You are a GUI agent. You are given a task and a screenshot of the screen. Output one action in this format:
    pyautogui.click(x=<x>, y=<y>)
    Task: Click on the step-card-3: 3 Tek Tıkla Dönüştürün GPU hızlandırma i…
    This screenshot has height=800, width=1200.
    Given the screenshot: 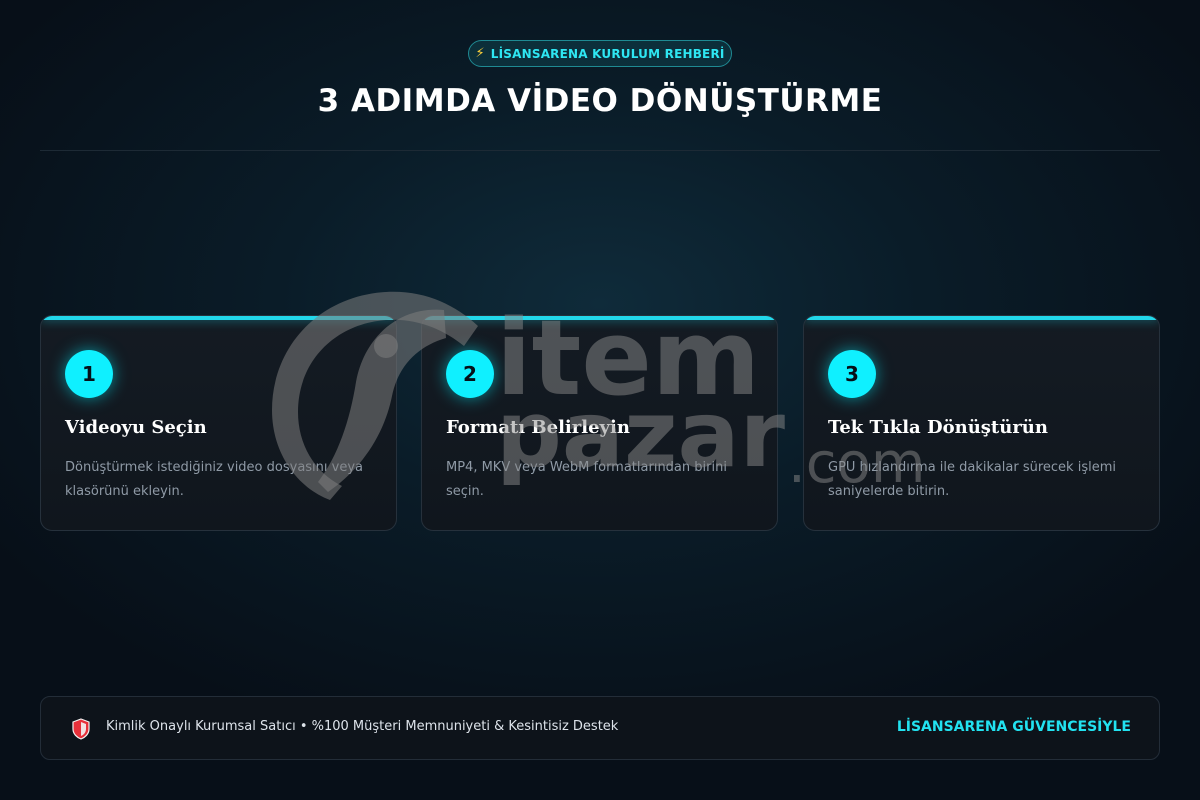 What is the action you would take?
    pyautogui.click(x=981, y=423)
    